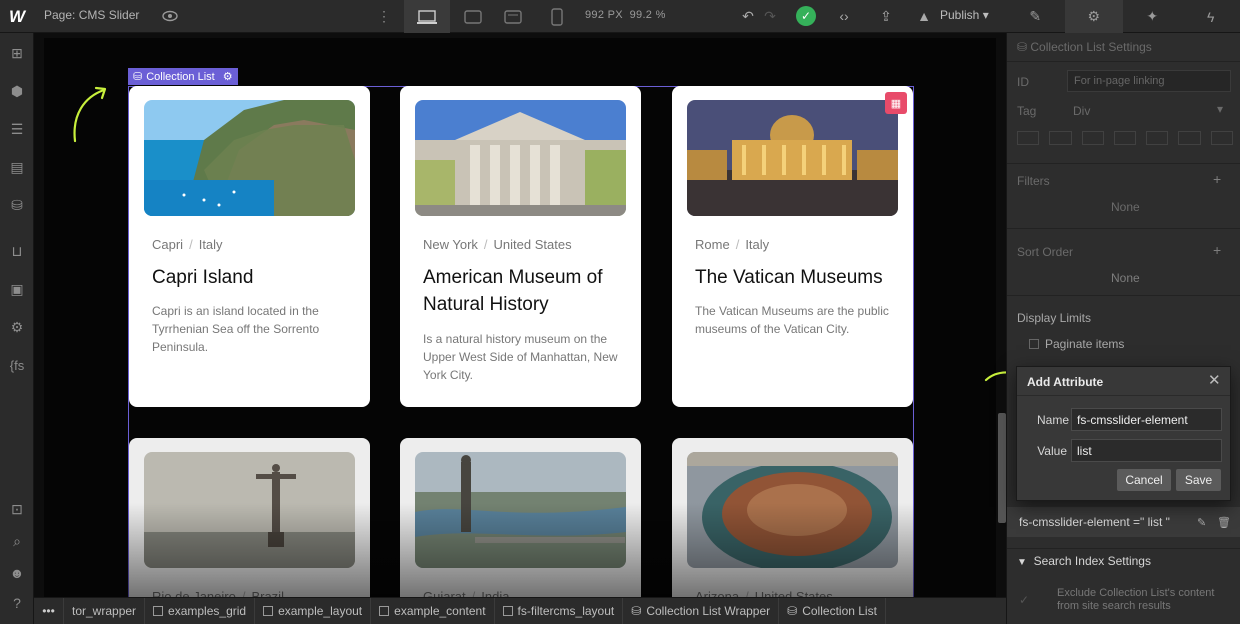 The height and width of the screenshot is (624, 1240). What do you see at coordinates (17, 327) in the screenshot?
I see `settings-icon: ⚙` at bounding box center [17, 327].